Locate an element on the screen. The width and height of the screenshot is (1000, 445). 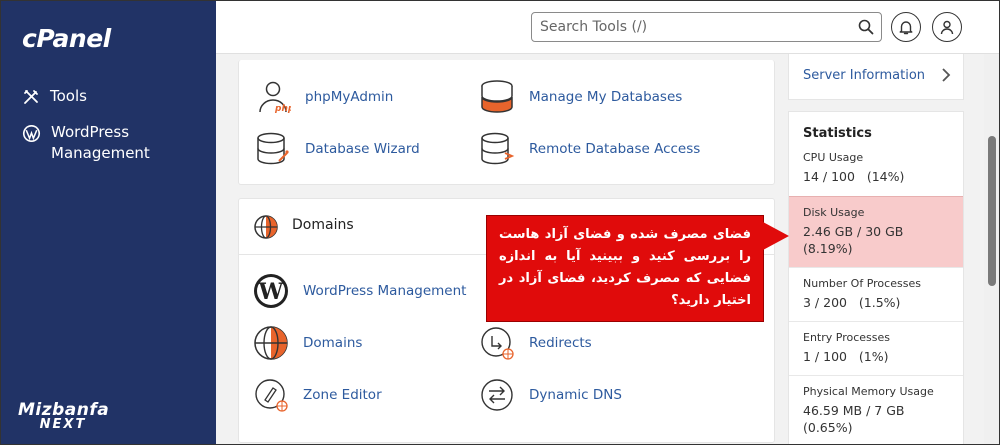
stat-label: Number Of Processes is located at coordinates (862, 283).